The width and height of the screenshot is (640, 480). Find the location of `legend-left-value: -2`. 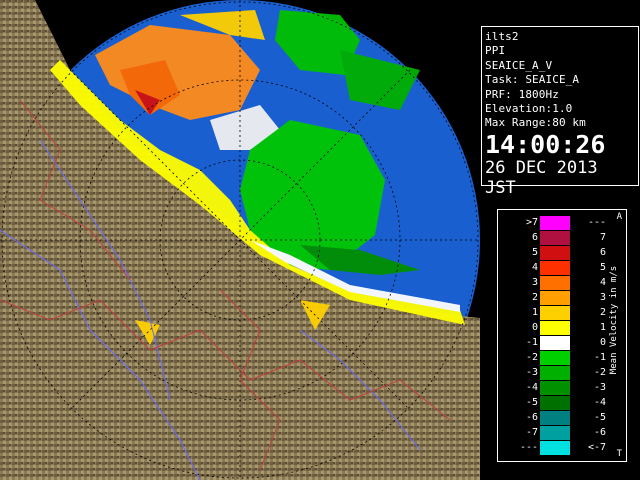

legend-left-value: -2 is located at coordinates (531, 357).